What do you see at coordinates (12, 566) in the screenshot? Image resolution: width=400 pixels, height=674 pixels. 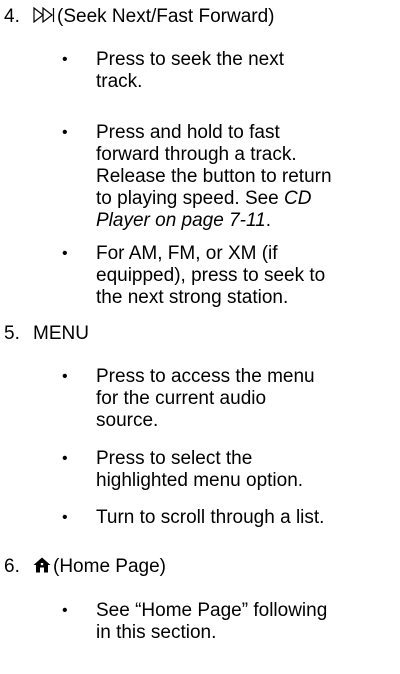 I see `item-number: 6.` at bounding box center [12, 566].